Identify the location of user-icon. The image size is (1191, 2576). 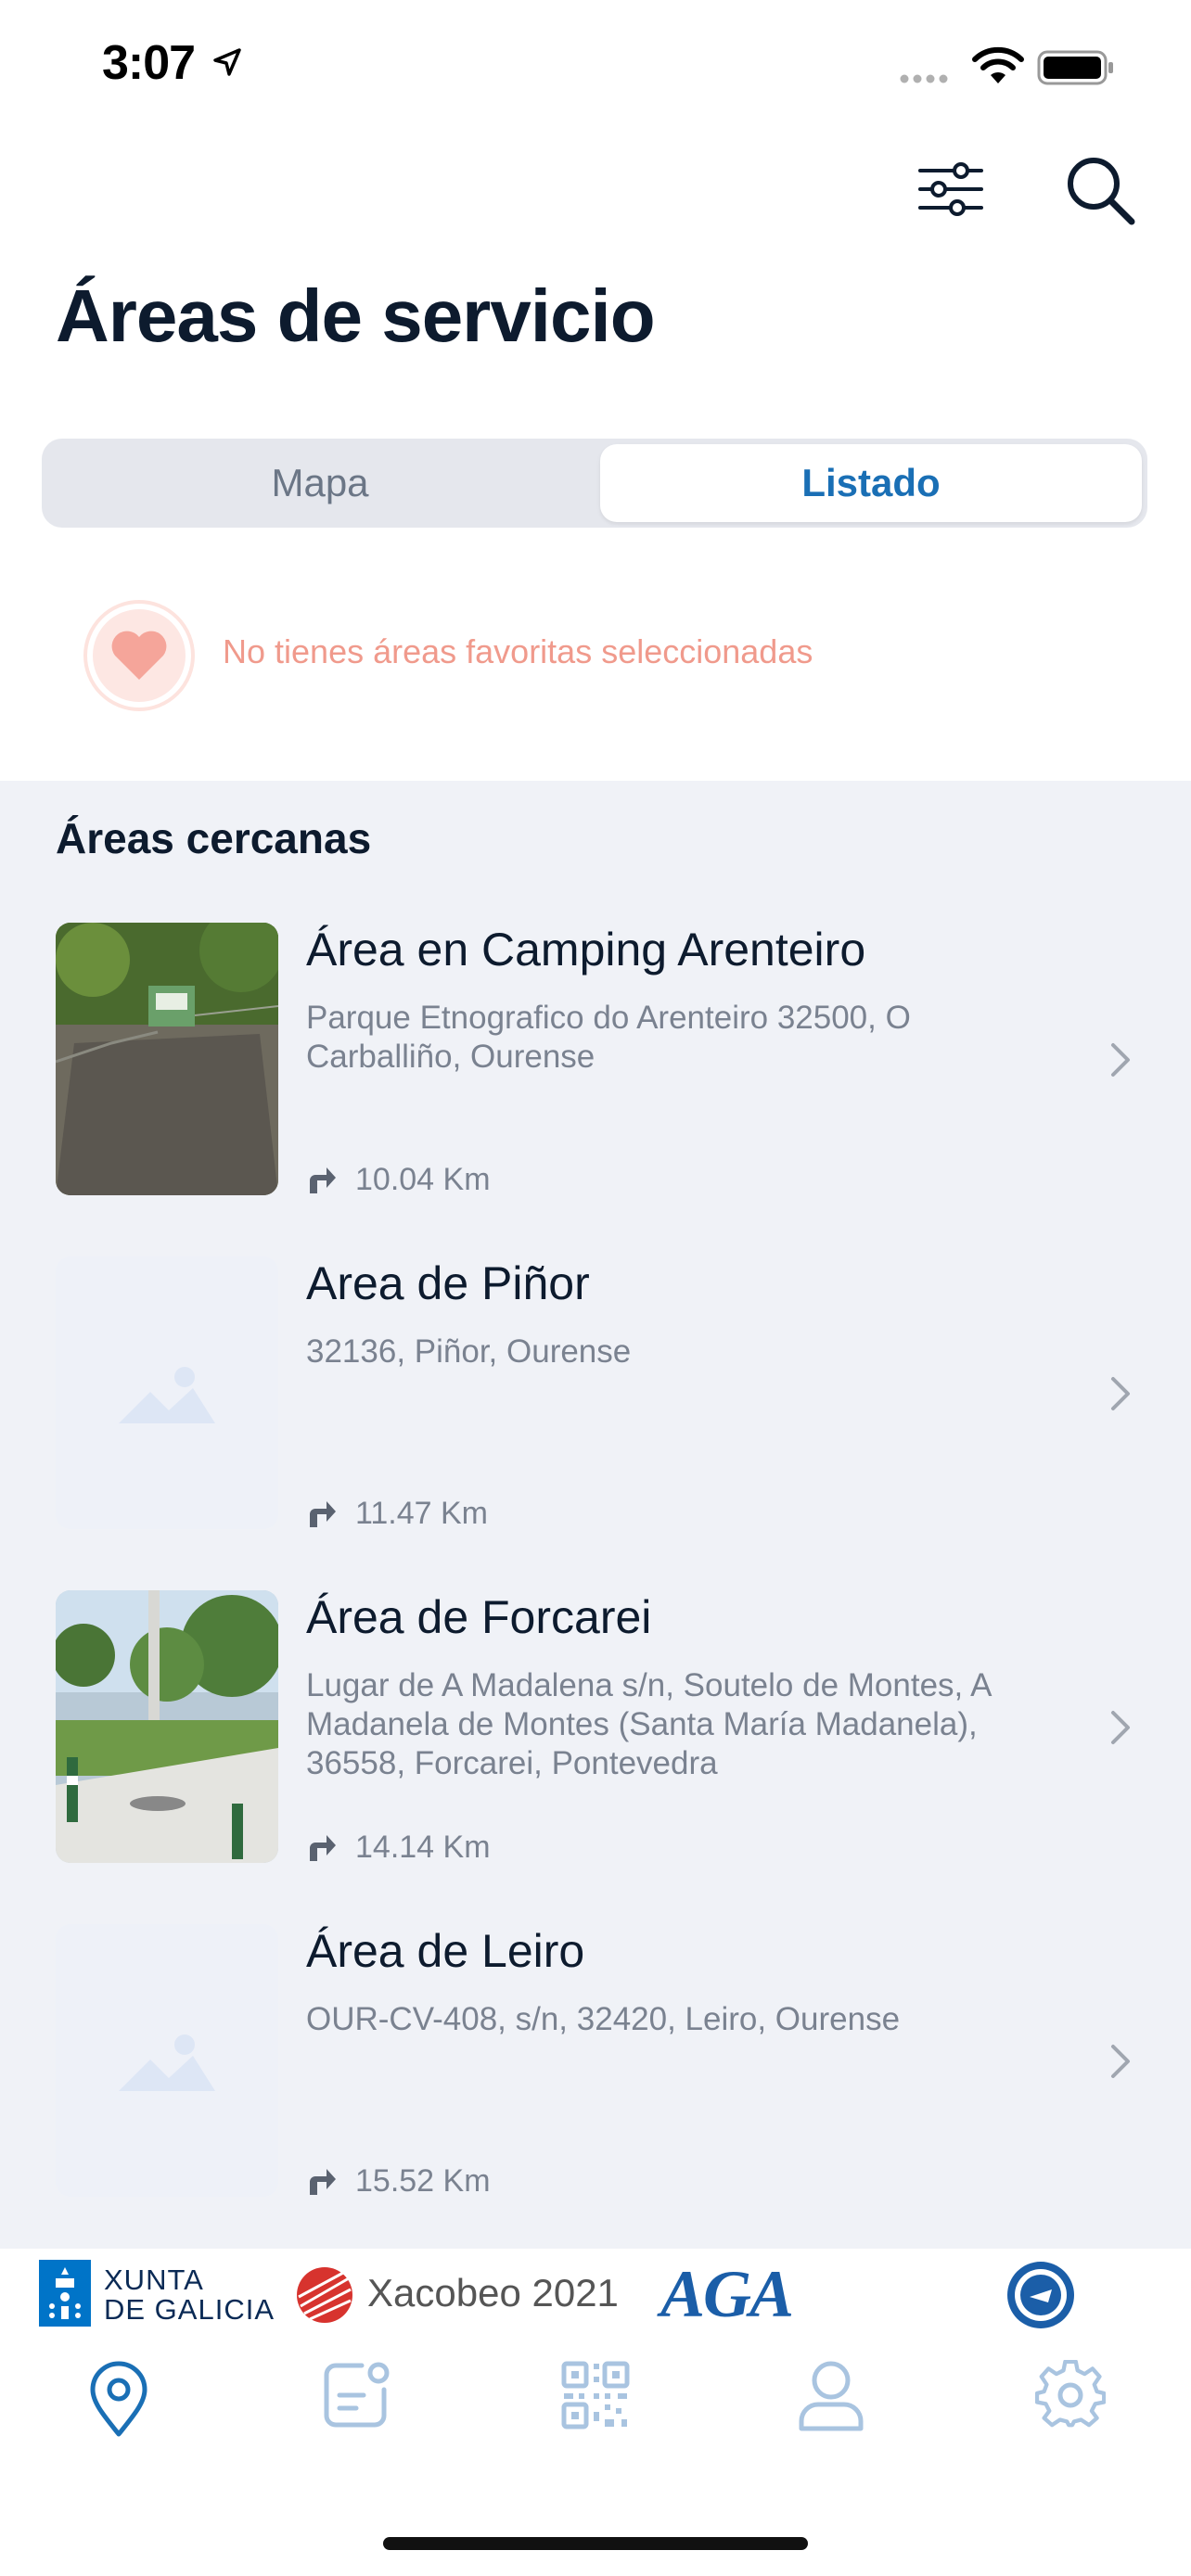
(831, 2396).